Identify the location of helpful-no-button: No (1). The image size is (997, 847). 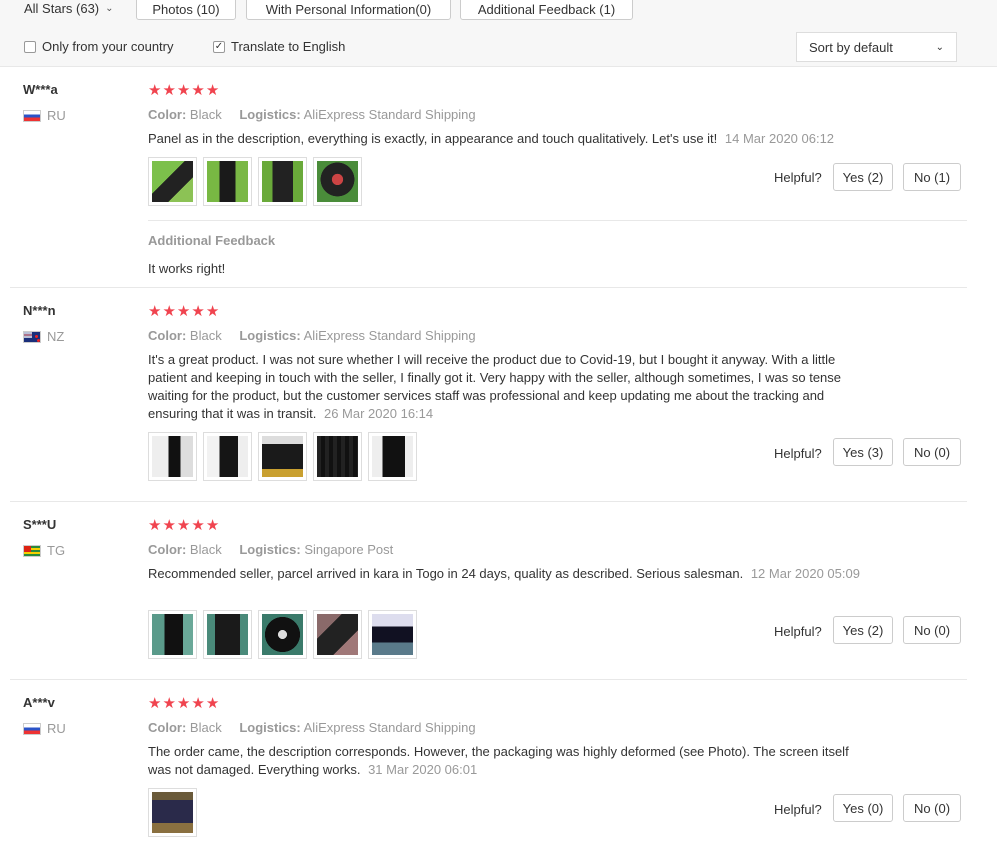
(932, 177).